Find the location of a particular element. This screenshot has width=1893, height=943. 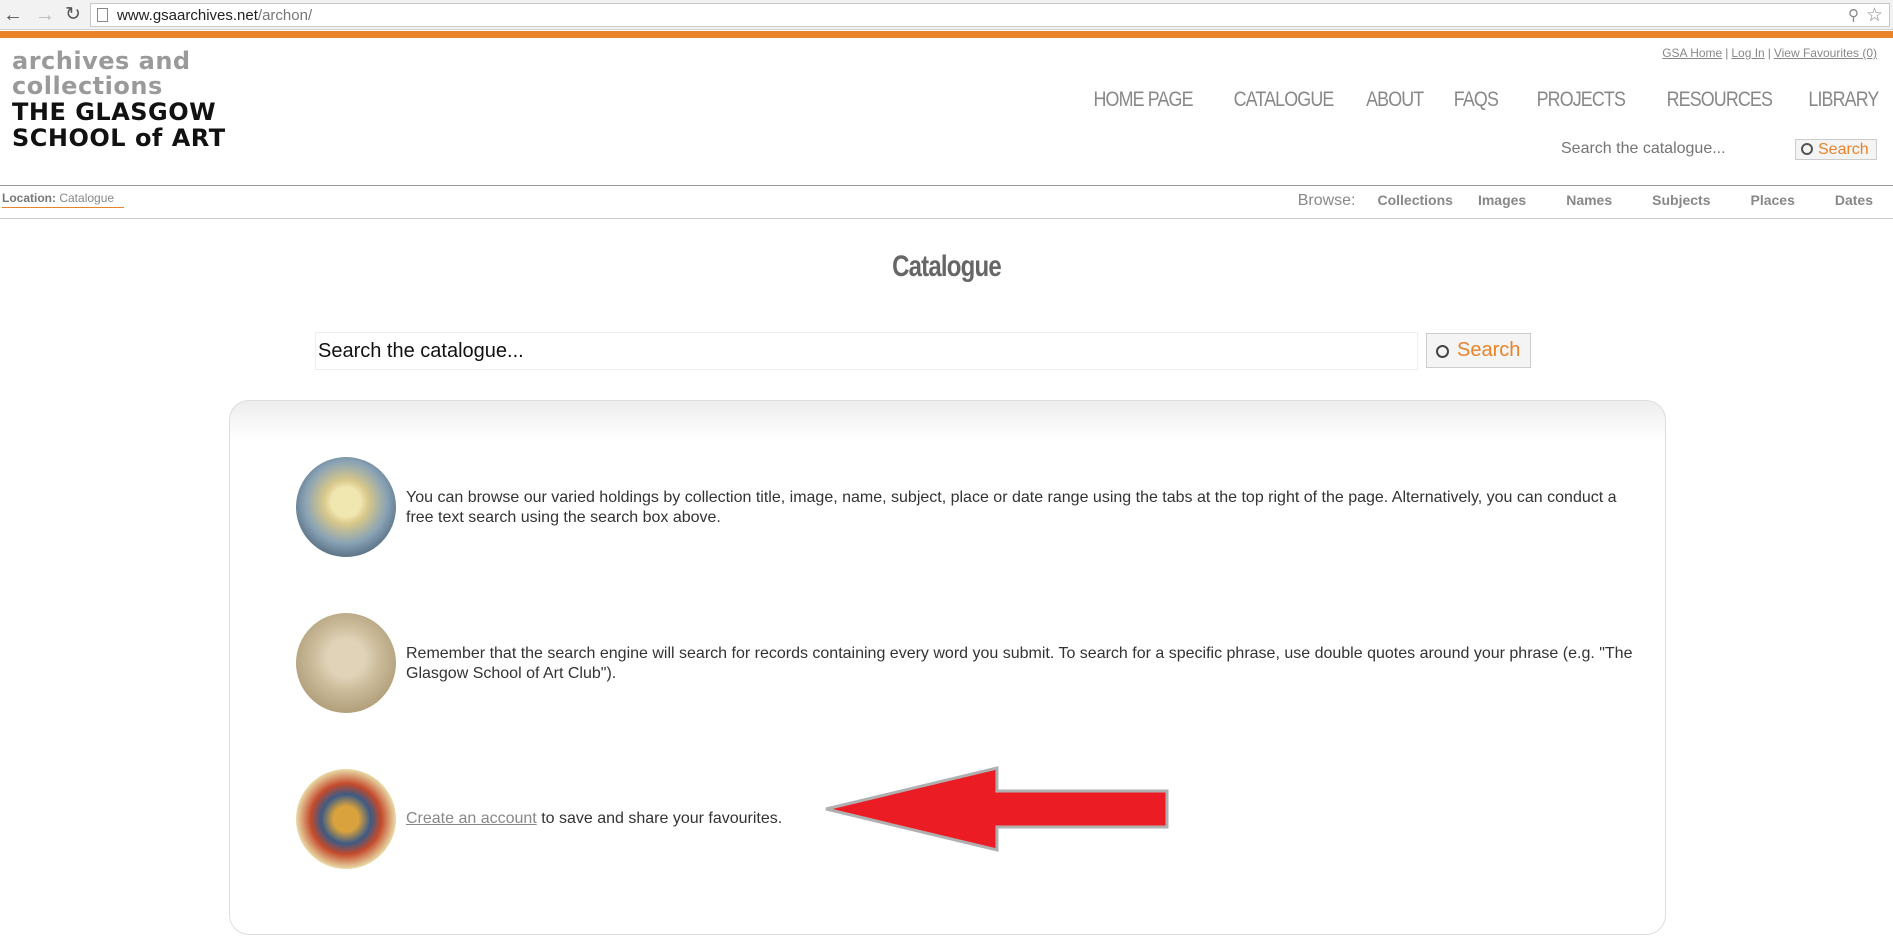

tab-places: Places is located at coordinates (1772, 200).